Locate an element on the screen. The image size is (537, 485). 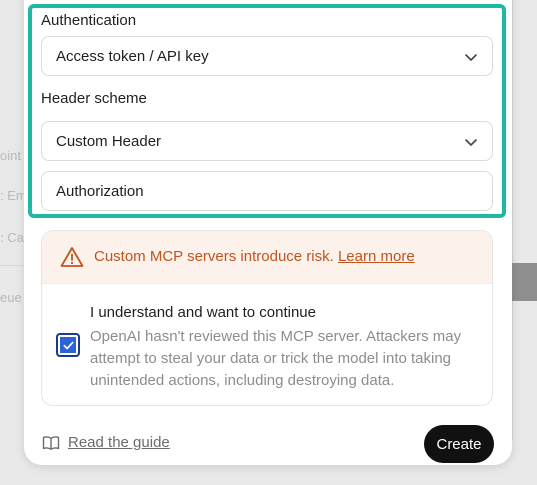
background-divider is located at coordinates (12, 265).